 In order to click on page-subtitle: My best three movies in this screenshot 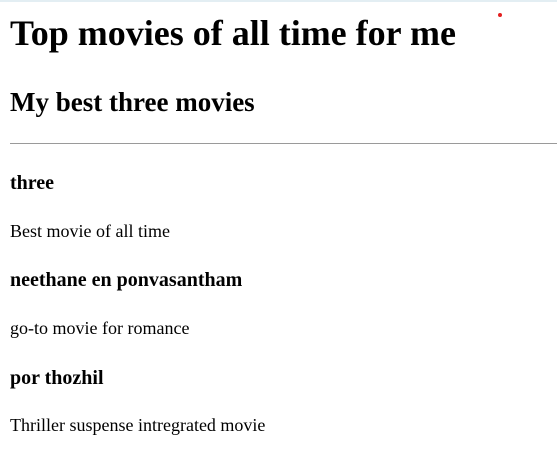, I will do `click(132, 102)`.